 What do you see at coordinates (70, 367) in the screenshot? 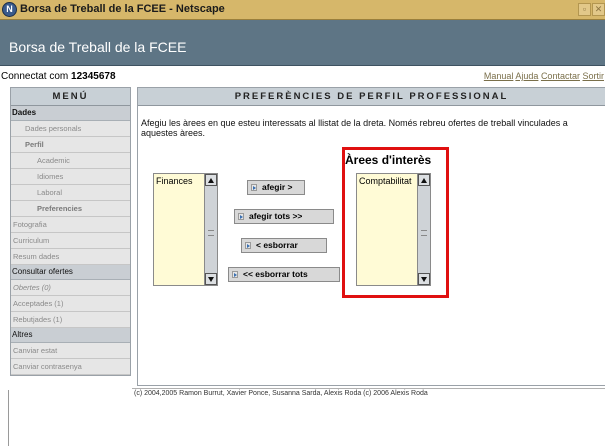
I see `sidebar-item-canviar-contrasenya: Canviar contrasenya` at bounding box center [70, 367].